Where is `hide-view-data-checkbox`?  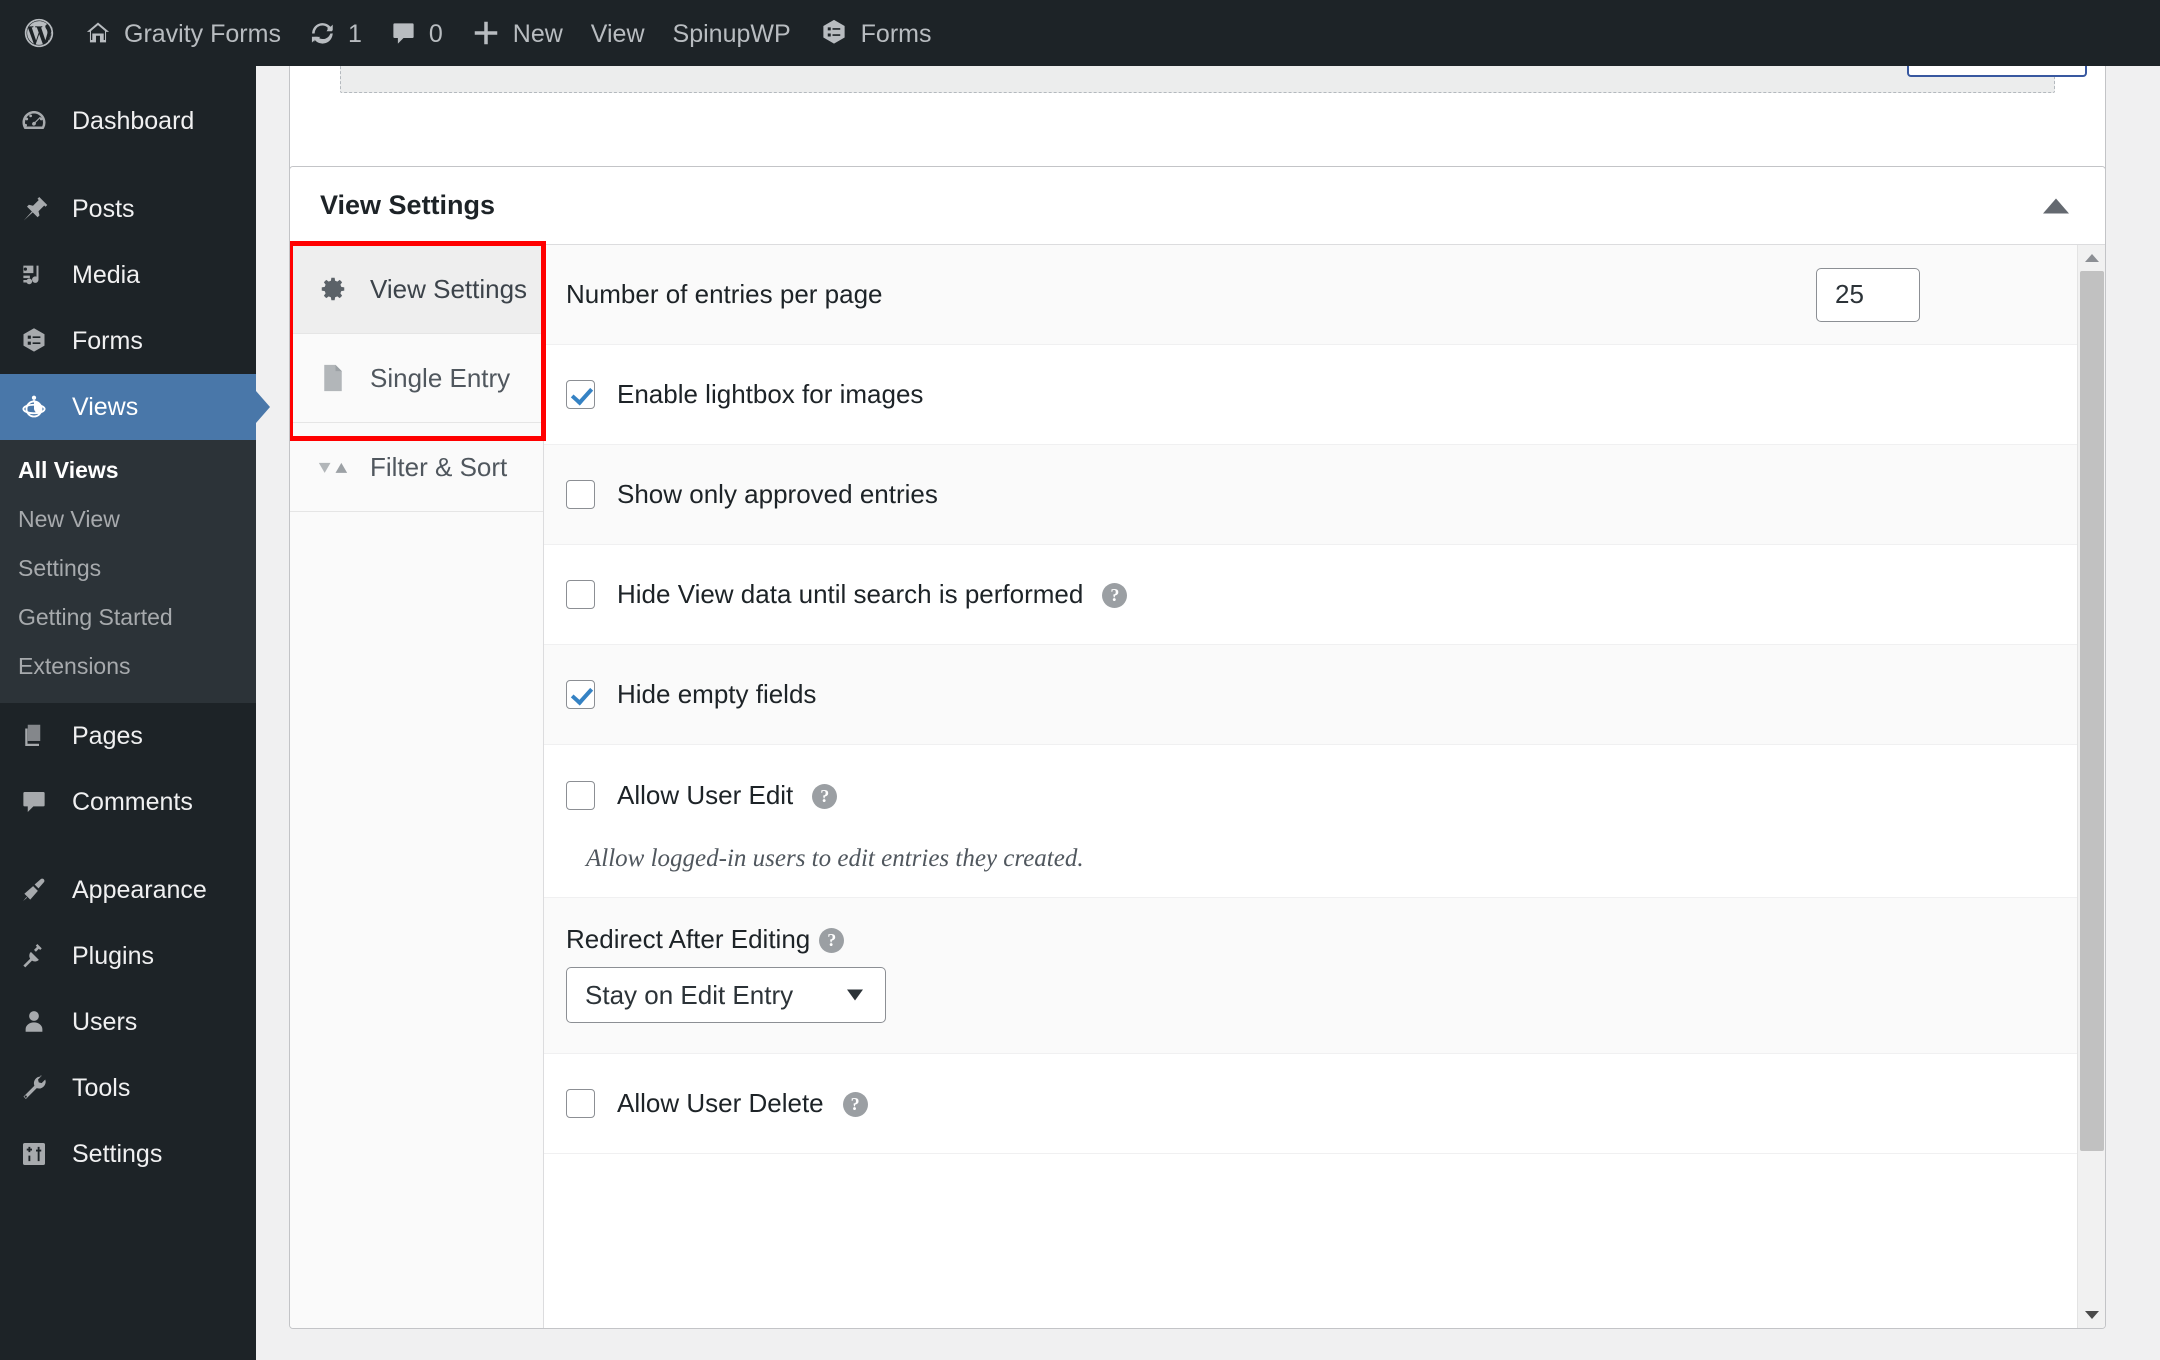
hide-view-data-checkbox is located at coordinates (580, 594).